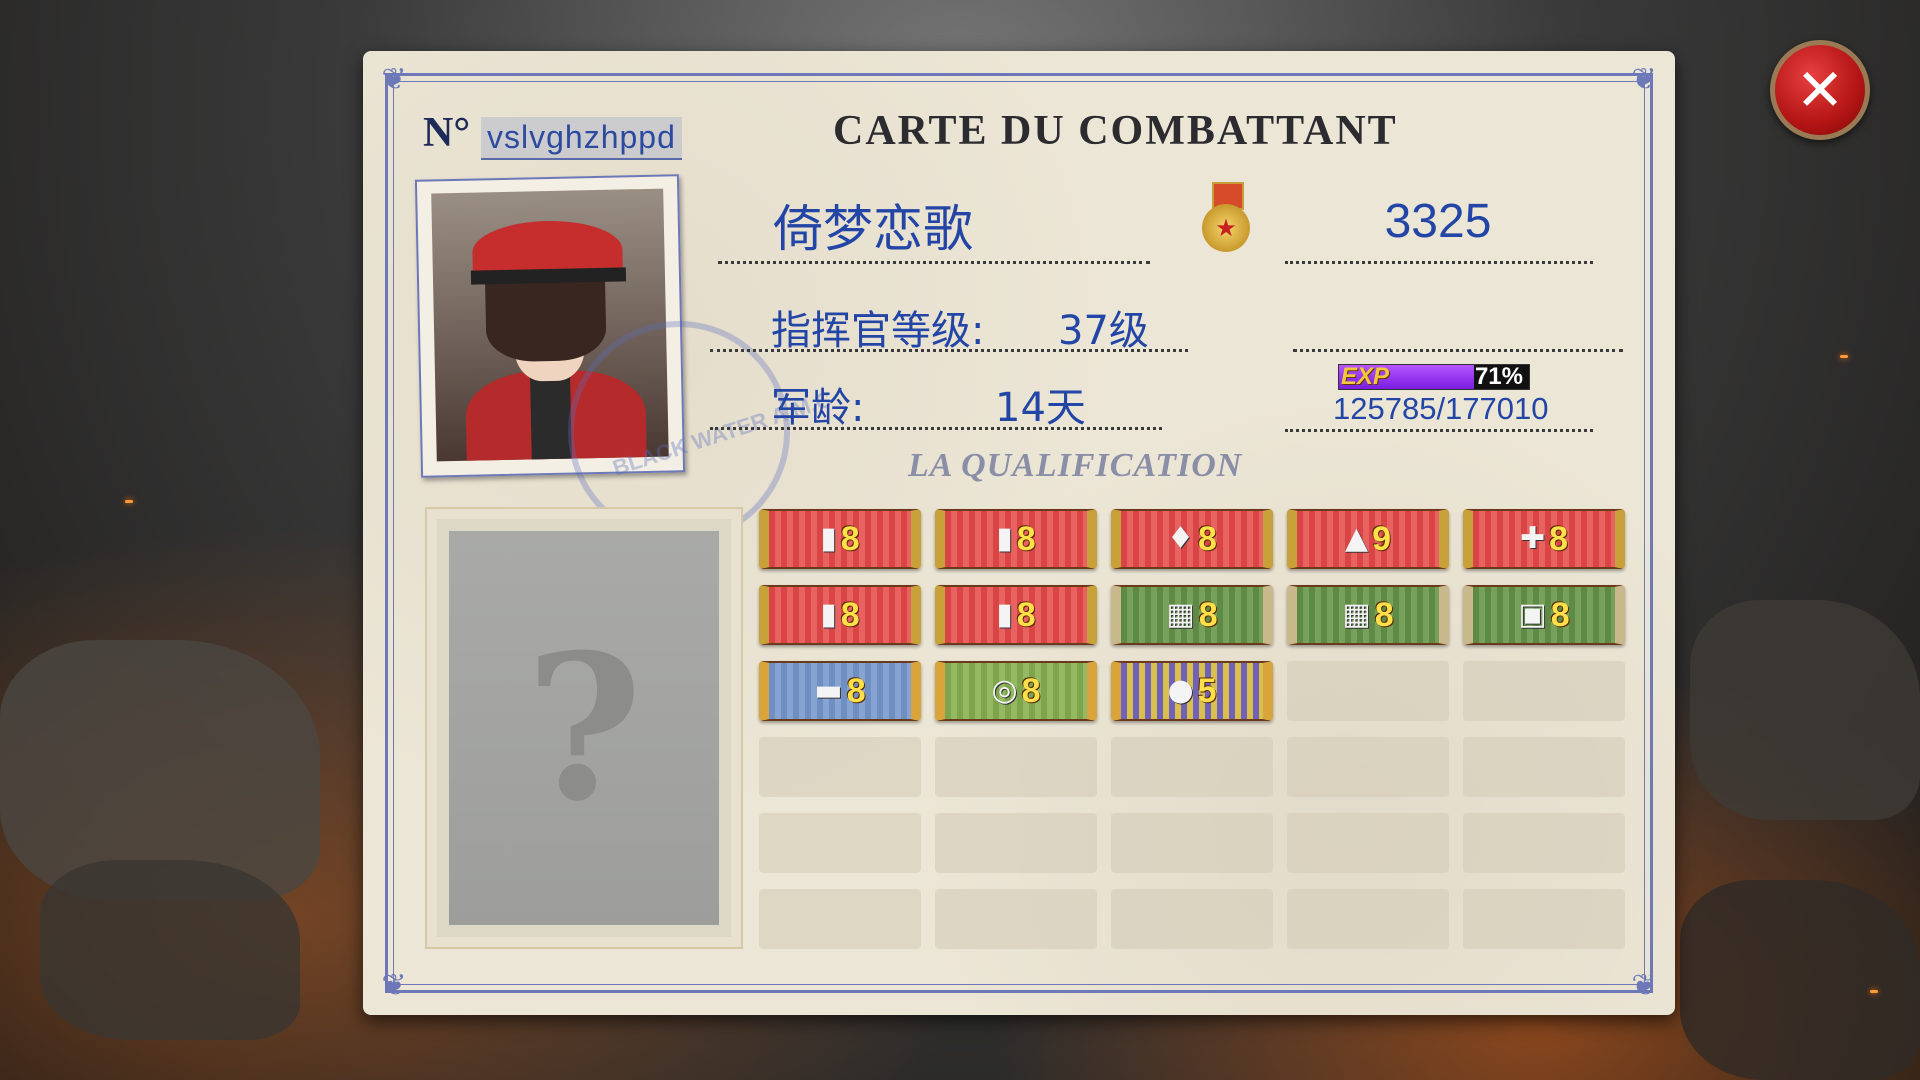  I want to click on qualification-badge: ● 5, so click(1192, 691).